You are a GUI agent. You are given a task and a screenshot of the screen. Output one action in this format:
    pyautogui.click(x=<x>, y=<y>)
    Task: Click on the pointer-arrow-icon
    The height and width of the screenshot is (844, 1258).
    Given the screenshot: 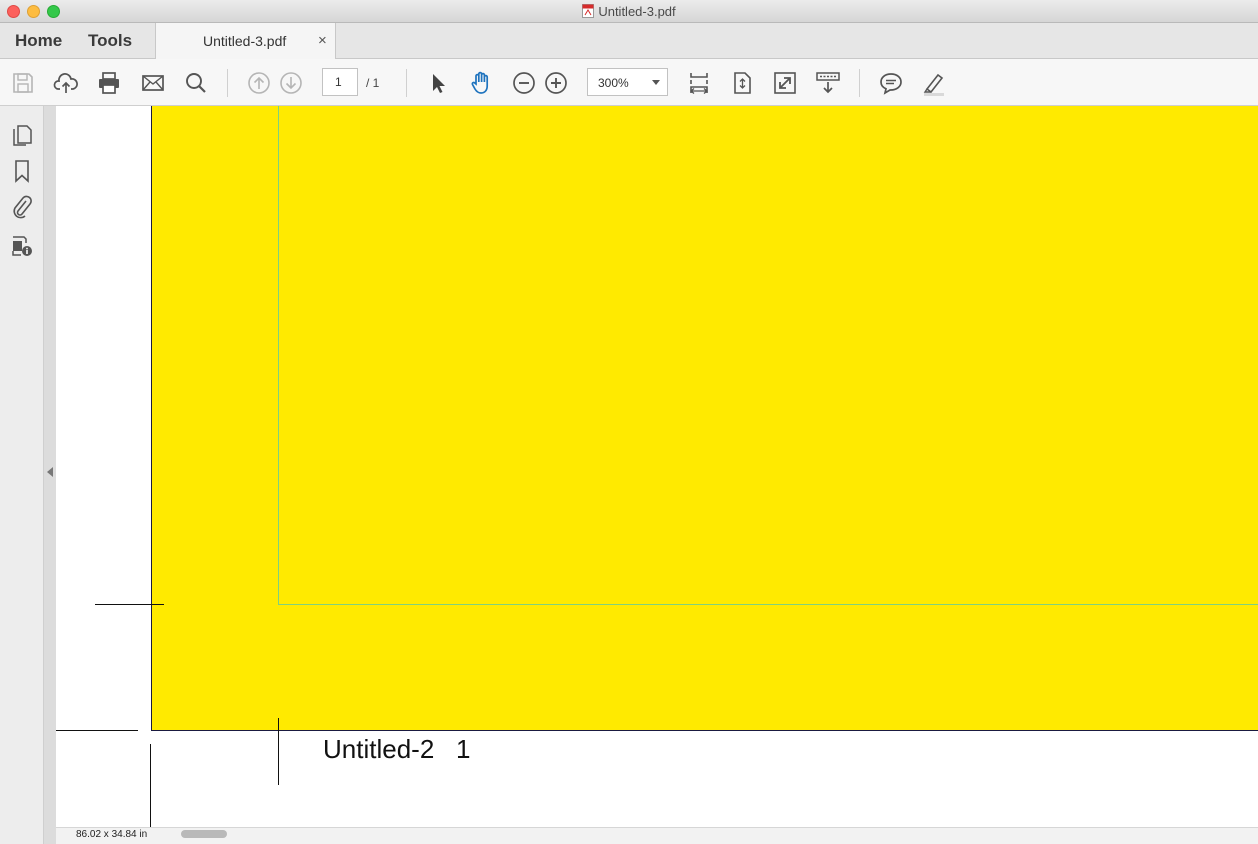 What is the action you would take?
    pyautogui.click(x=439, y=83)
    